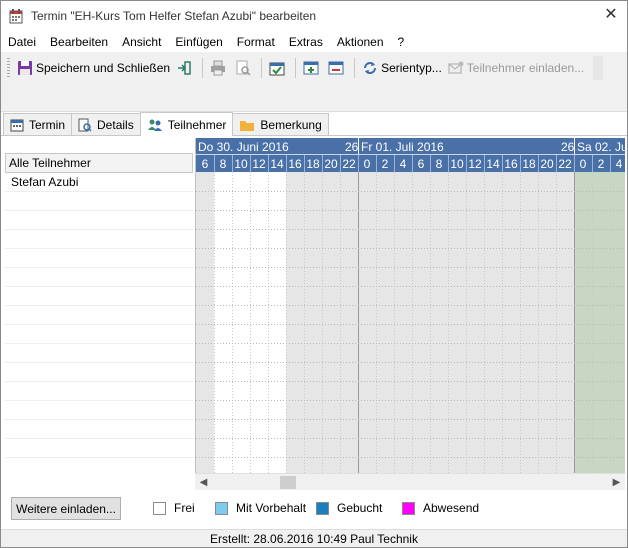 Image resolution: width=628 pixels, height=548 pixels. Describe the element at coordinates (203, 482) in the screenshot. I see `scroll-left-icon: ◀` at that location.